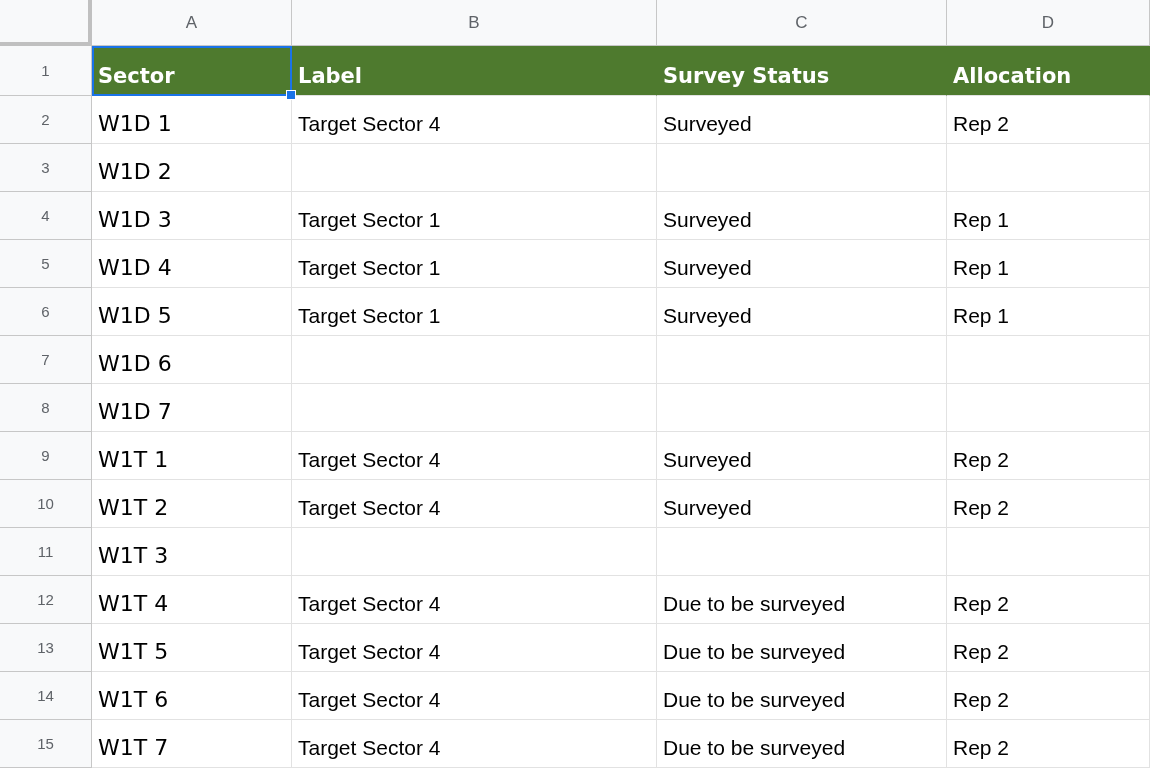 This screenshot has height=770, width=1150. What do you see at coordinates (474, 71) in the screenshot?
I see `header-cell: Label` at bounding box center [474, 71].